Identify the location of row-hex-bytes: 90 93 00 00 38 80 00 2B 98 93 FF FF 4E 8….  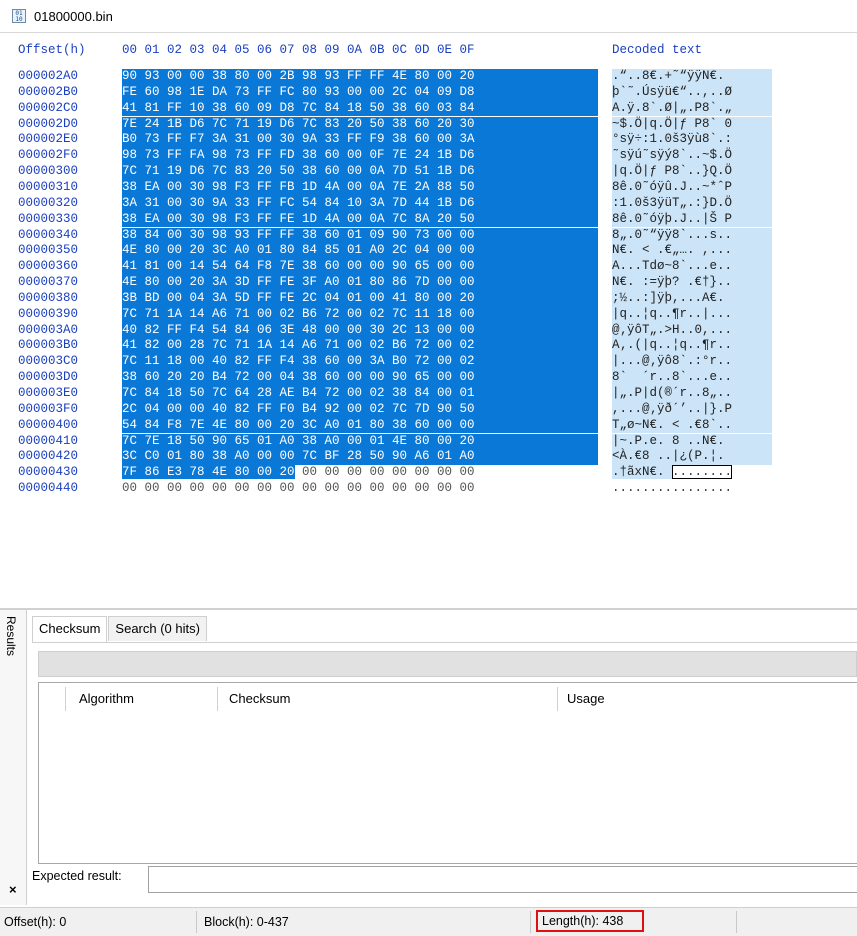
(360, 77).